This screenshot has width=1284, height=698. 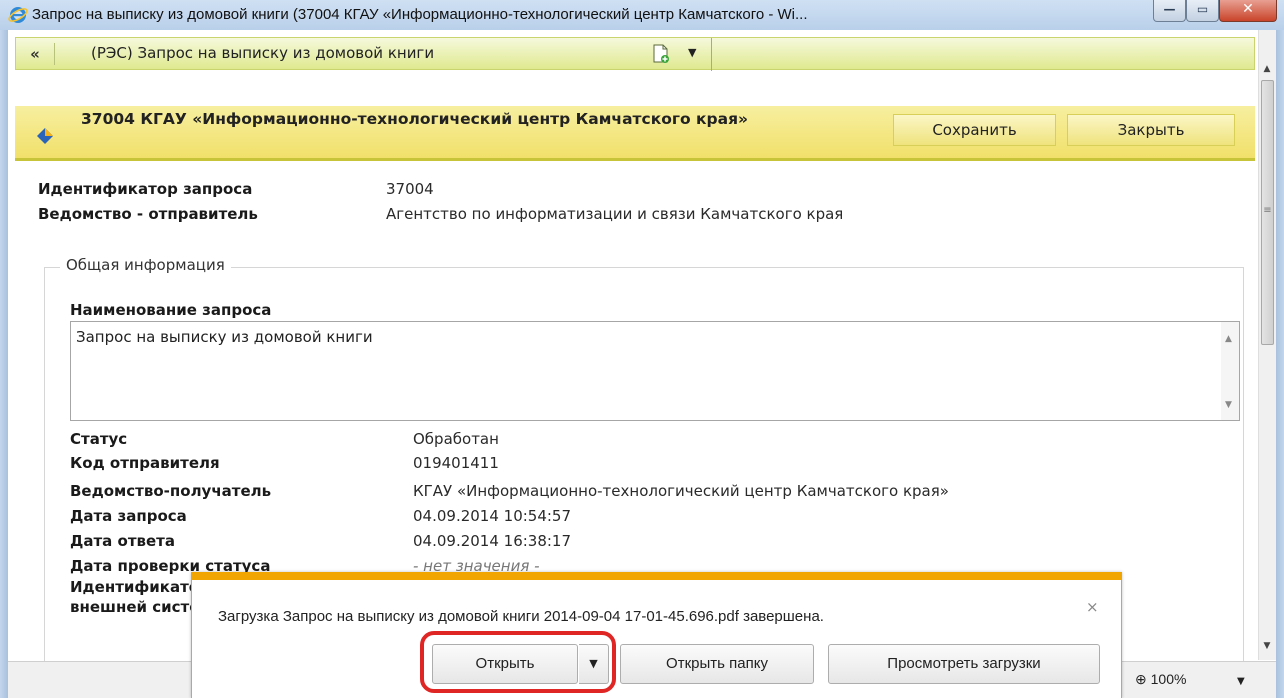 I want to click on status-value: Обработан, so click(x=456, y=439).